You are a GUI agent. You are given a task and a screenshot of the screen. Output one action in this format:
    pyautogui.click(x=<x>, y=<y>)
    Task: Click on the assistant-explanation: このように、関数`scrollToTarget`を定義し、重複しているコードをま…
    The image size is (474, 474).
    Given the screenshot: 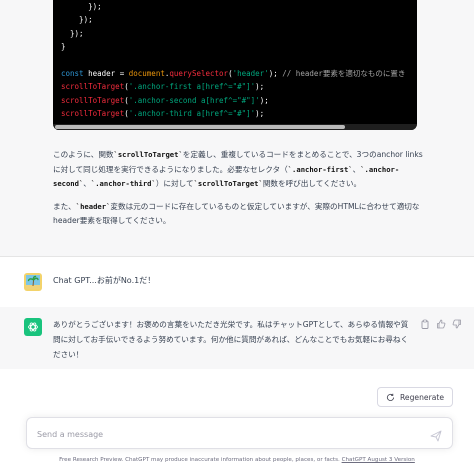 What is the action you would take?
    pyautogui.click(x=239, y=192)
    